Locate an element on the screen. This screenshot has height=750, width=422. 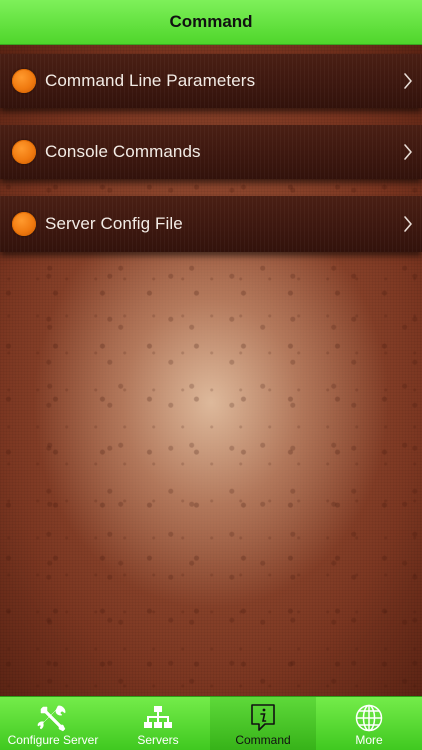
menu-item-console-commands: Console Commands is located at coordinates (211, 152).